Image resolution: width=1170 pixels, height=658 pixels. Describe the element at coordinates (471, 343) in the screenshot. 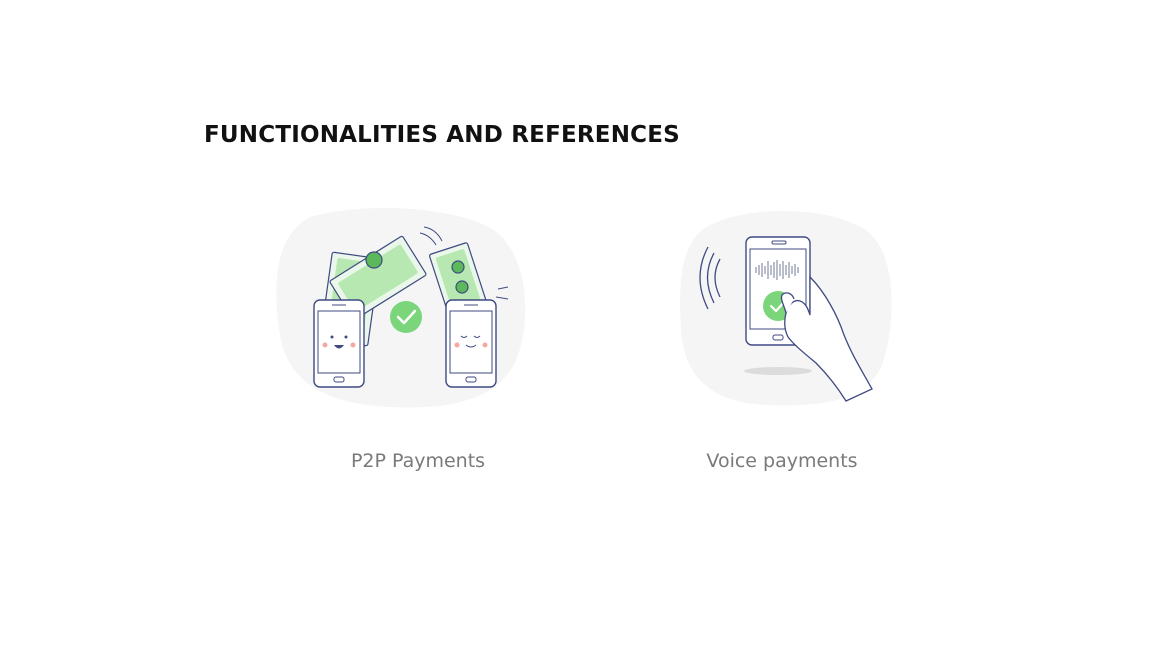

I see `phone-right-icon` at that location.